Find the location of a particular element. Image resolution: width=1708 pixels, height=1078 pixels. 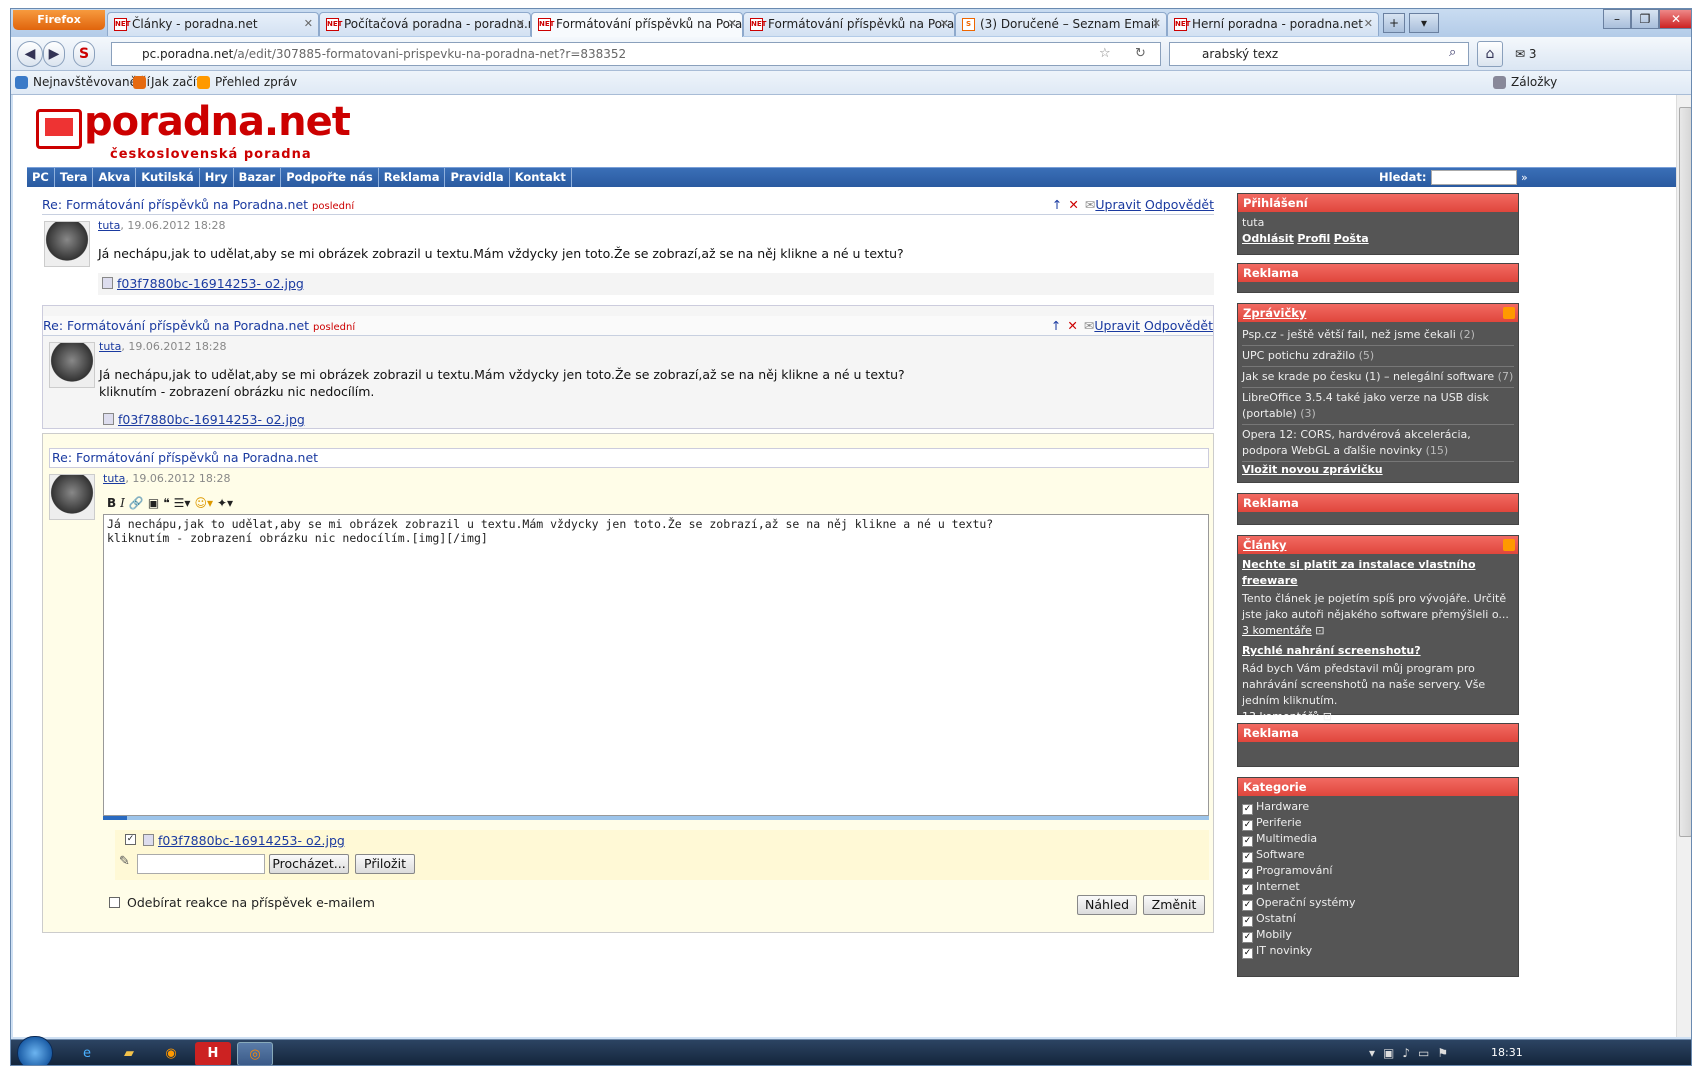

seznam-s-icon: S is located at coordinates (84, 54).